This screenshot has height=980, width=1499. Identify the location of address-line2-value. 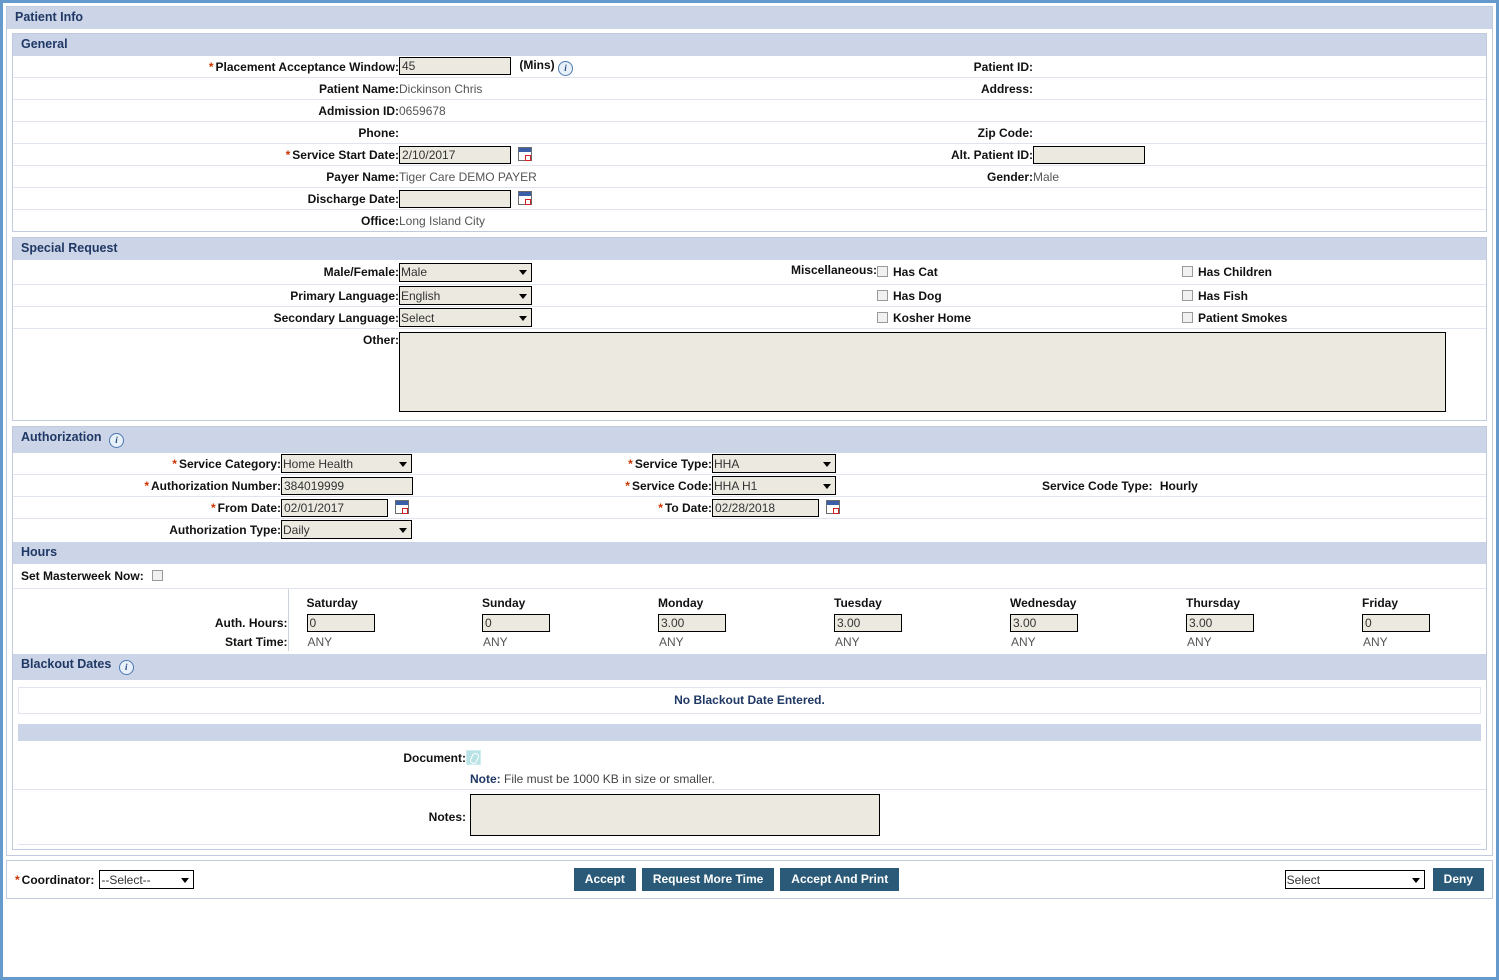
(1259, 110).